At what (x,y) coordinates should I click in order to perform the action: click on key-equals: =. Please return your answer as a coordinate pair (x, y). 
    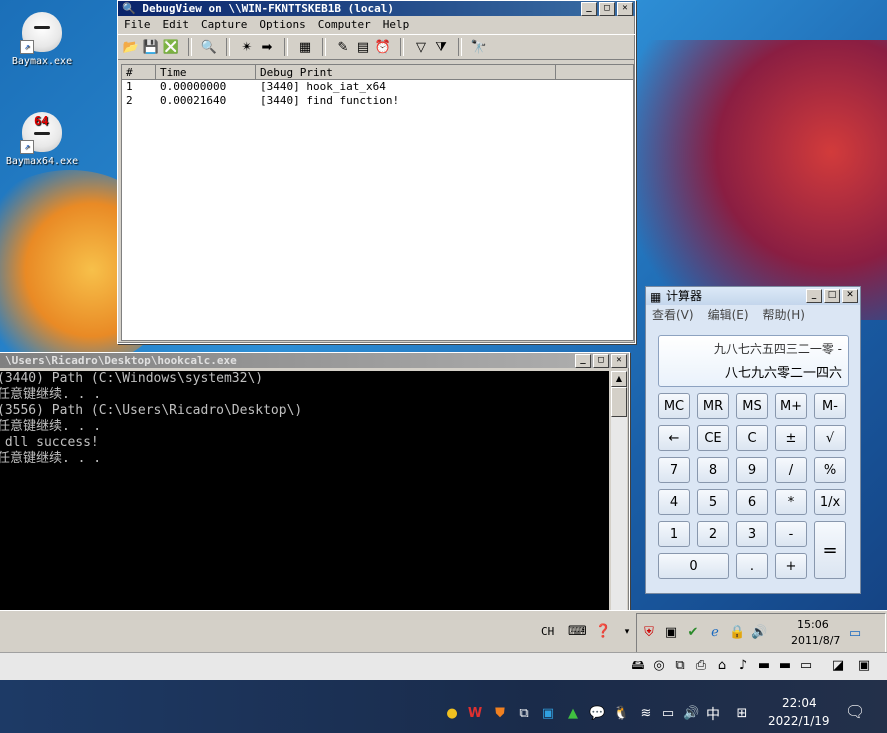
    Looking at the image, I should click on (830, 550).